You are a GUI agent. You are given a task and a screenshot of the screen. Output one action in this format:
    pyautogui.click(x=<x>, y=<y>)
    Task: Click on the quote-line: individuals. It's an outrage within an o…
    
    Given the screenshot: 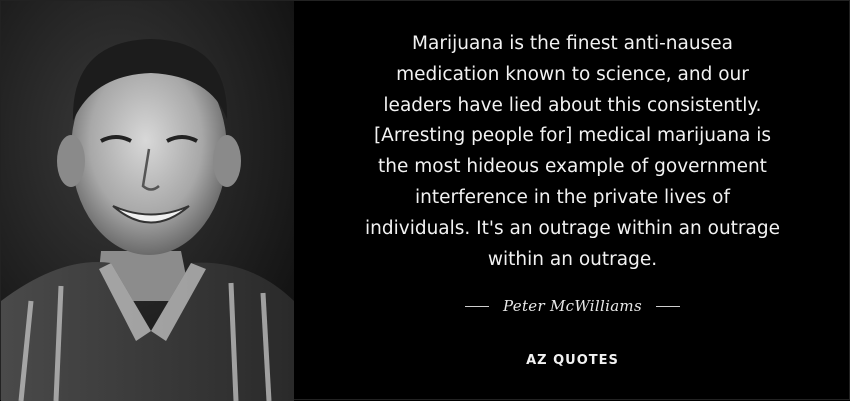 What is the action you would take?
    pyautogui.click(x=572, y=228)
    